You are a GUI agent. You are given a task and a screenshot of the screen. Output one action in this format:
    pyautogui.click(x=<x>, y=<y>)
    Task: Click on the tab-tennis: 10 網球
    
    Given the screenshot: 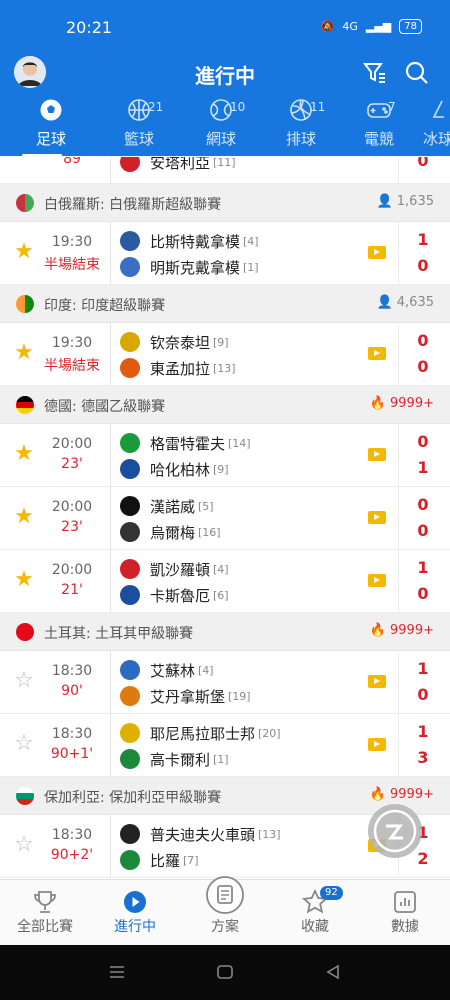 What is the action you would take?
    pyautogui.click(x=221, y=123)
    